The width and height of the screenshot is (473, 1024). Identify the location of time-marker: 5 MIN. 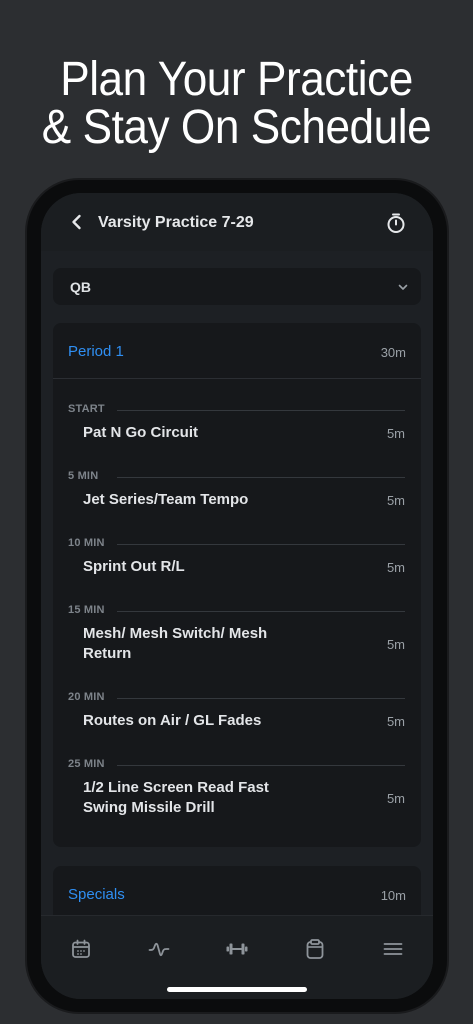
(237, 477).